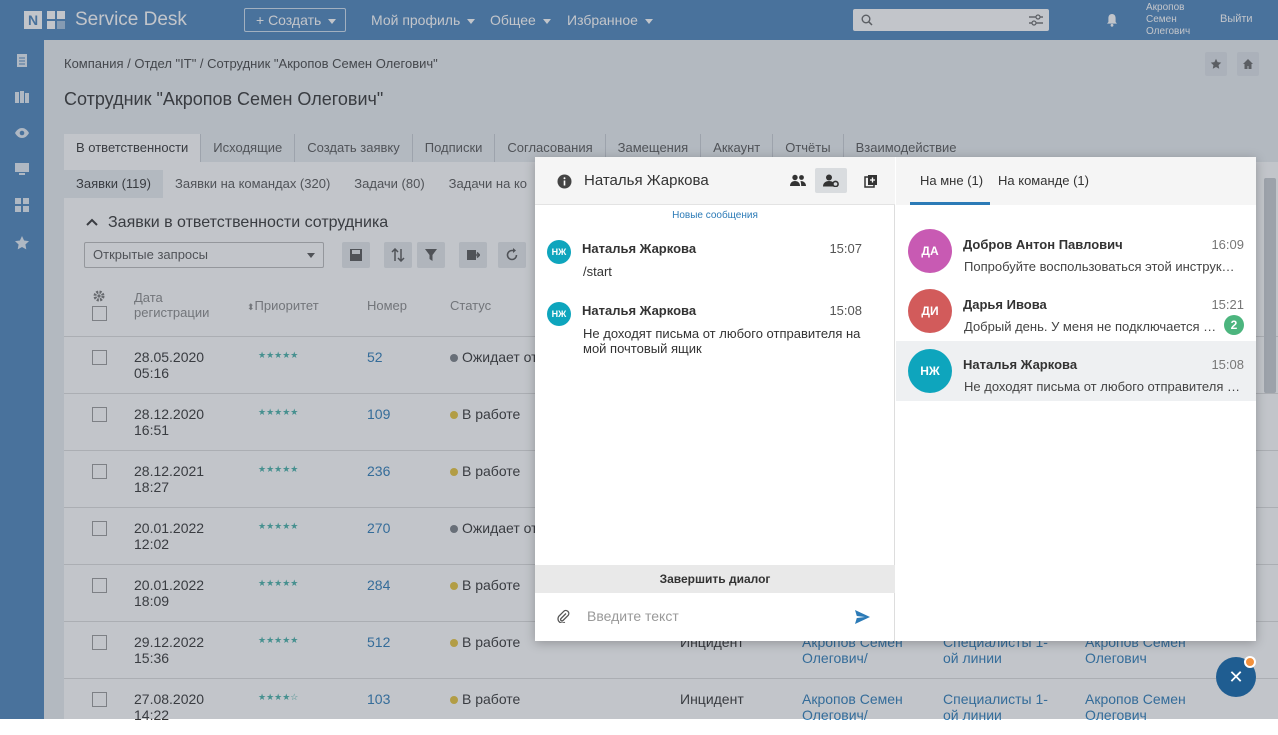 Image resolution: width=1278 pixels, height=735 pixels. What do you see at coordinates (646, 180) in the screenshot?
I see `dialog-title: Наталья Жаркова` at bounding box center [646, 180].